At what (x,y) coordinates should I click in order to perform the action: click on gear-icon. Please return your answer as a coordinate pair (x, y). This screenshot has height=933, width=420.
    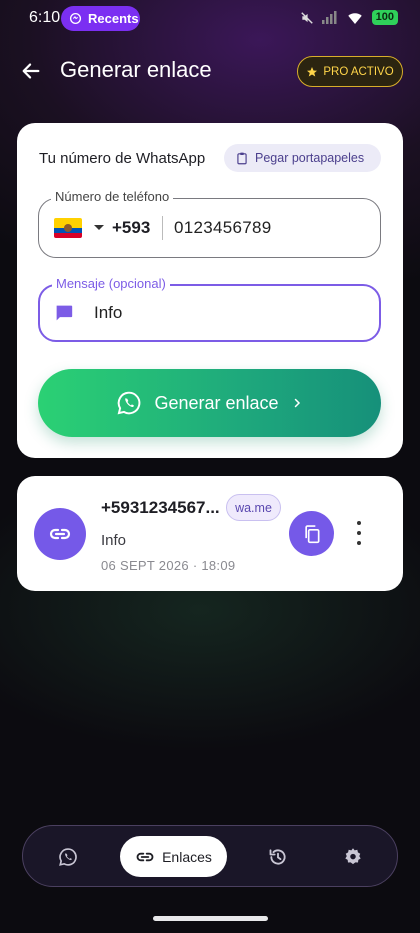
    Looking at the image, I should click on (353, 856).